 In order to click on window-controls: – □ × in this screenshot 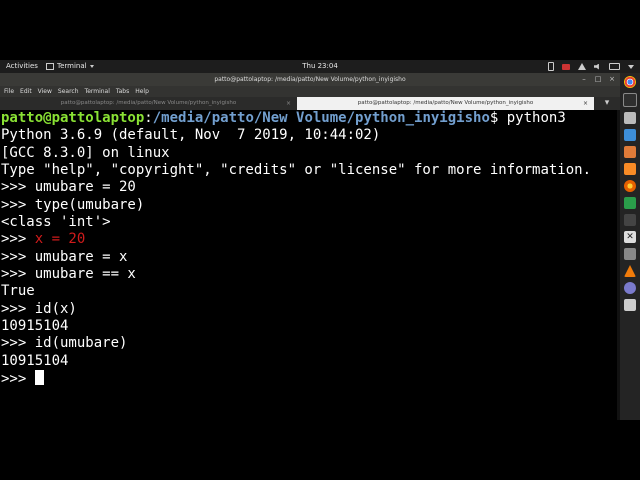, I will do `click(598, 79)`.